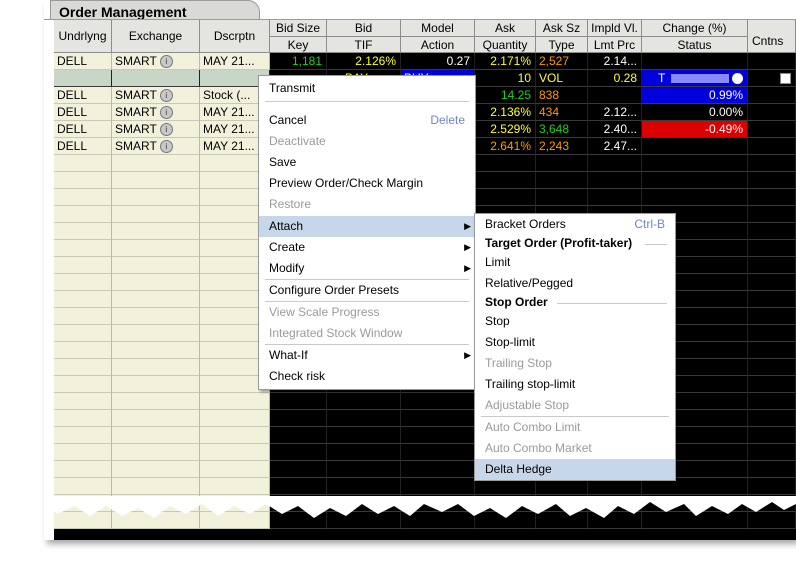 Image resolution: width=796 pixels, height=578 pixels. What do you see at coordinates (156, 129) in the screenshot?
I see `row4-exchange: SMART i` at bounding box center [156, 129].